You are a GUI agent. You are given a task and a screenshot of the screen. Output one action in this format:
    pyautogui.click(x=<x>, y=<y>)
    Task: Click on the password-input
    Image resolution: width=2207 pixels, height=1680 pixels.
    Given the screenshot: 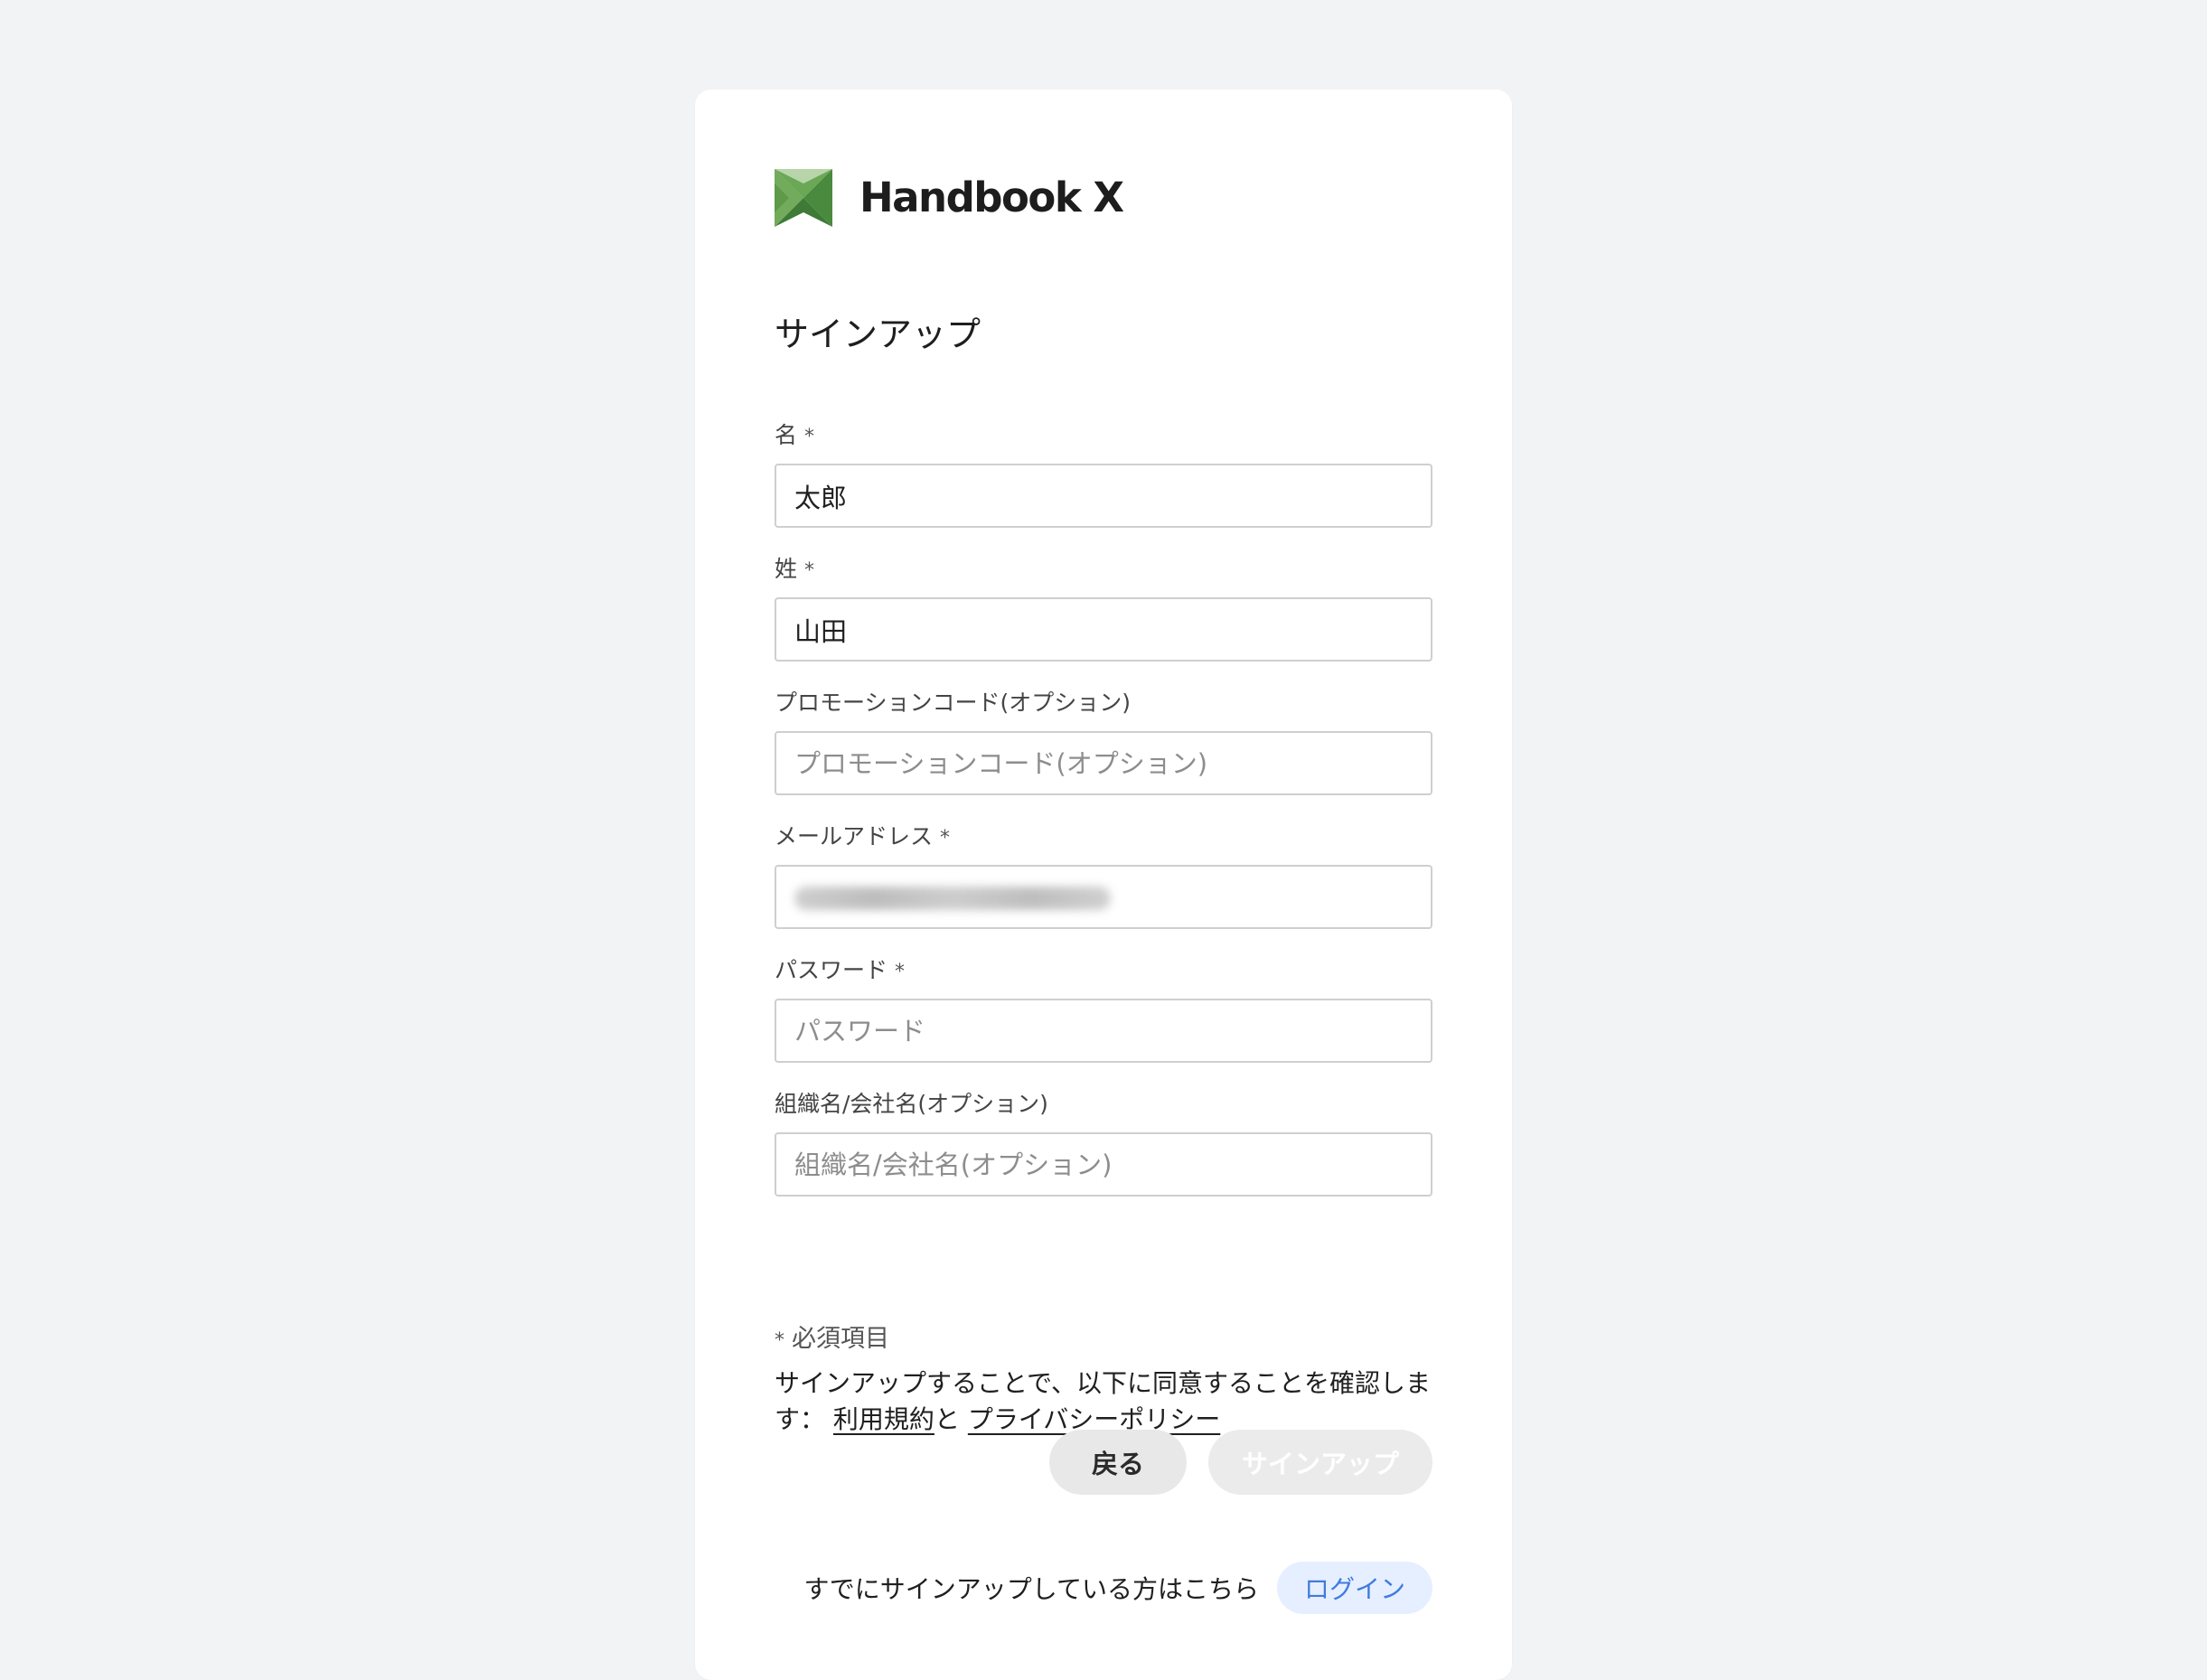 What is the action you would take?
    pyautogui.click(x=1103, y=1031)
    